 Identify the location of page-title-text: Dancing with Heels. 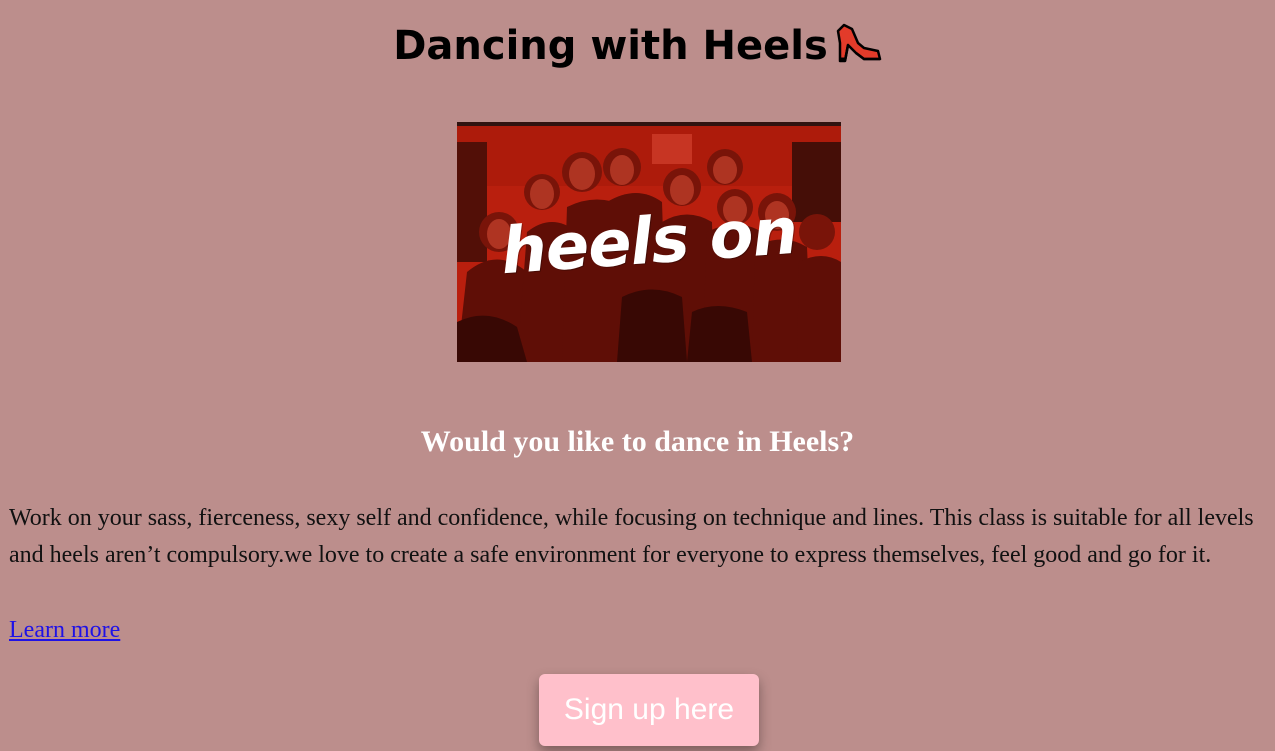
(610, 46).